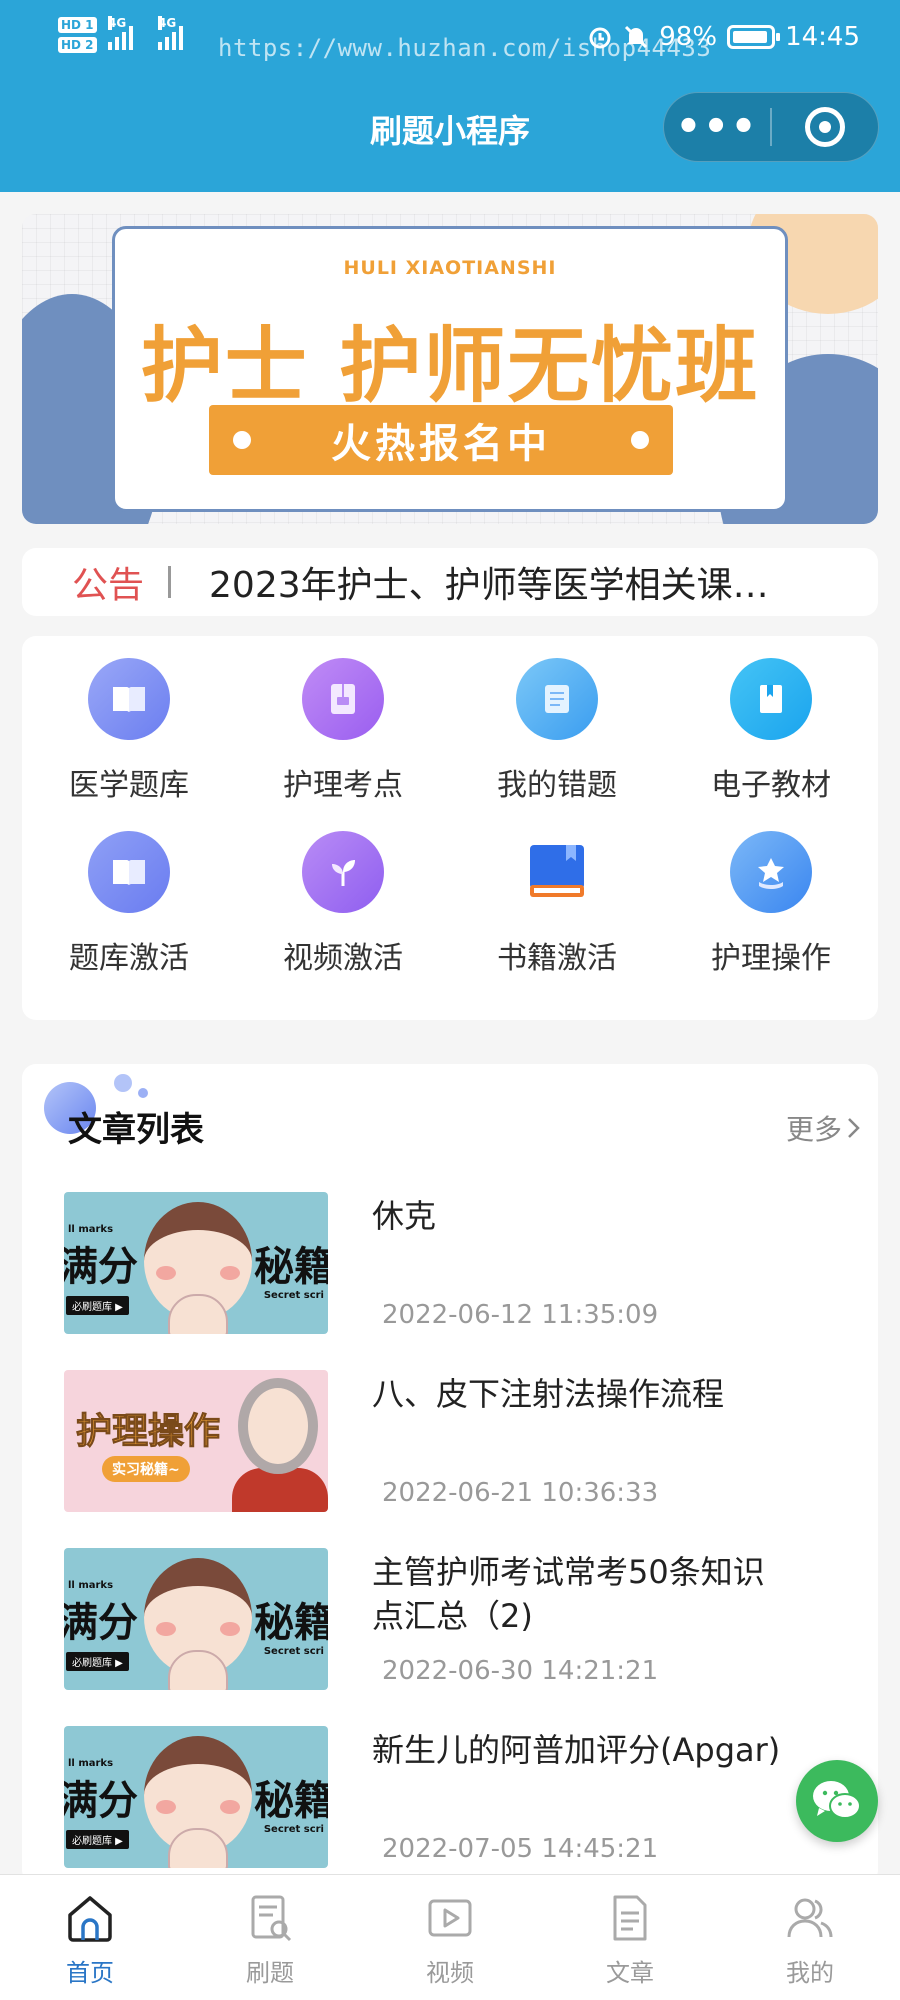  I want to click on scroll-icon, so click(557, 699).